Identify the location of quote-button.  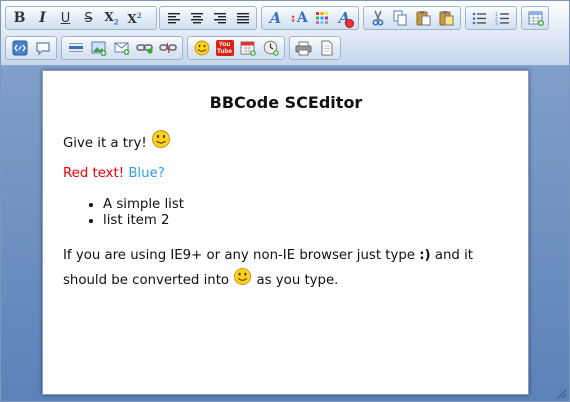
(42, 48).